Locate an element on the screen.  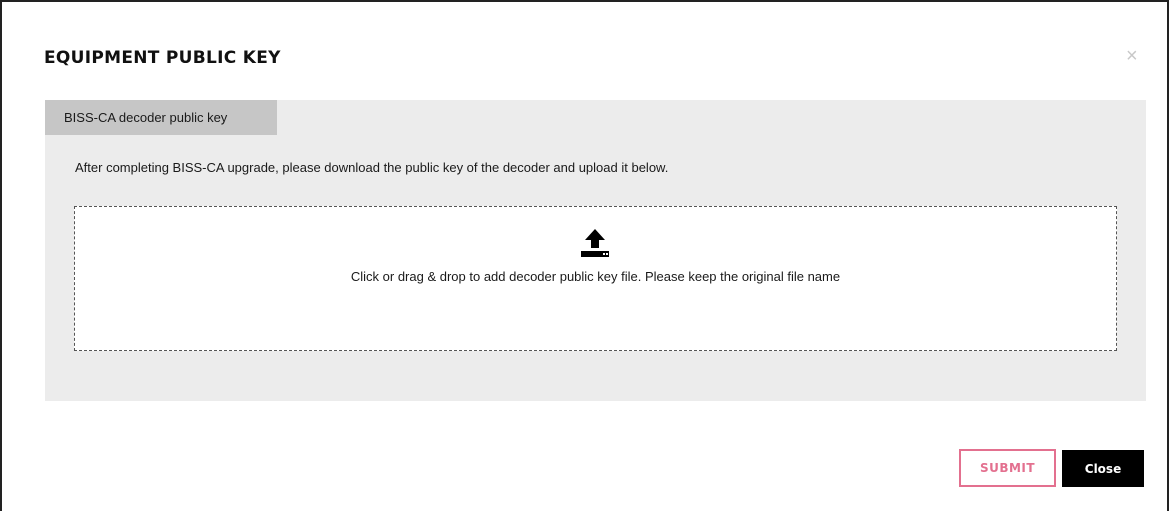
dialog-title: EQUIPMENT PUBLIC KEY is located at coordinates (162, 58).